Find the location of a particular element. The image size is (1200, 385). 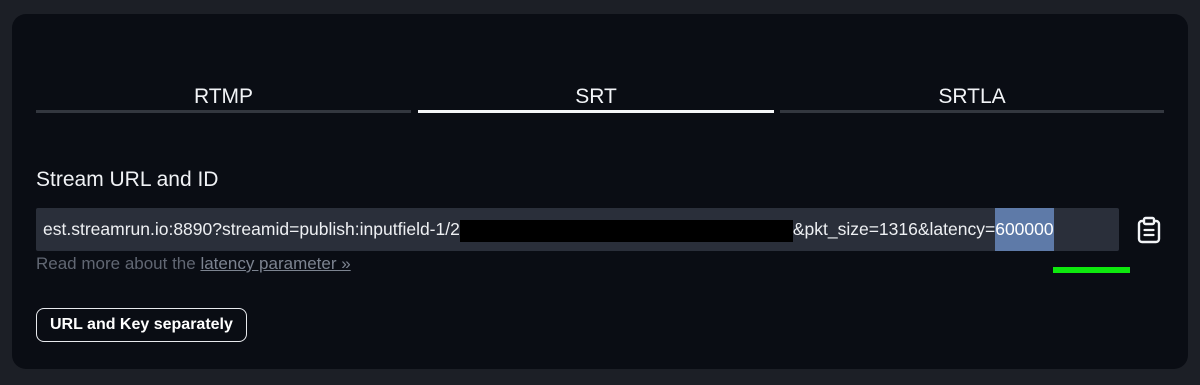

url-suffix: &pkt_size=1316&latency= is located at coordinates (894, 229).